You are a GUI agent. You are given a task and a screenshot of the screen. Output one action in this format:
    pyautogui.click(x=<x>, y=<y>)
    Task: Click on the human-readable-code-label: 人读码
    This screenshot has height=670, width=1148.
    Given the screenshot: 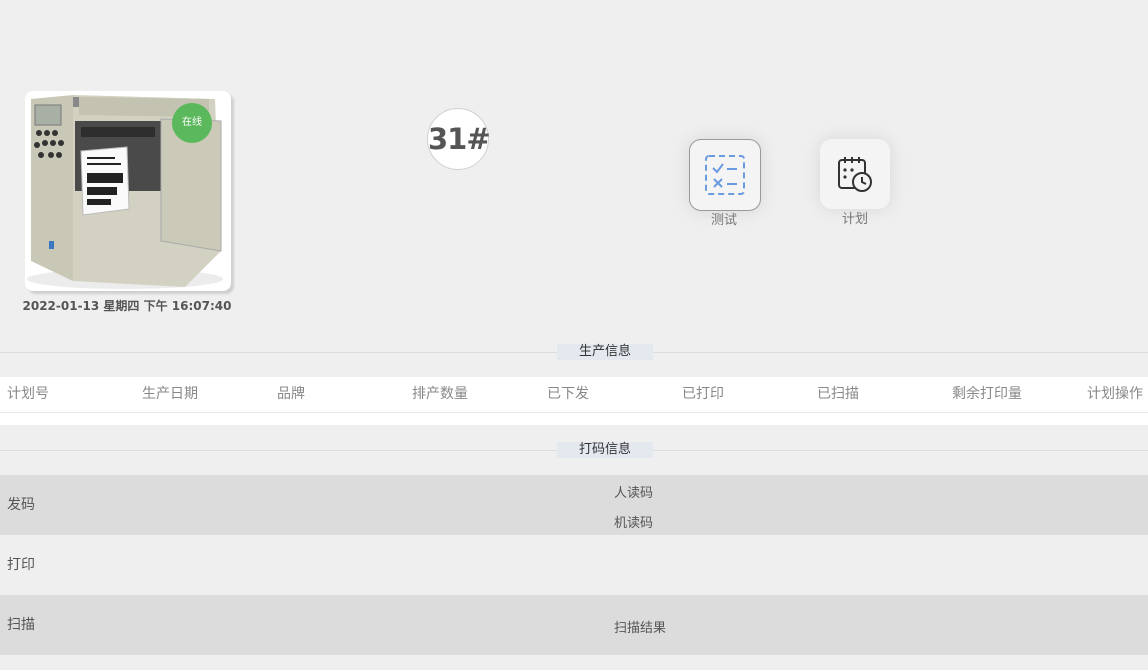 What is the action you would take?
    pyautogui.click(x=634, y=493)
    